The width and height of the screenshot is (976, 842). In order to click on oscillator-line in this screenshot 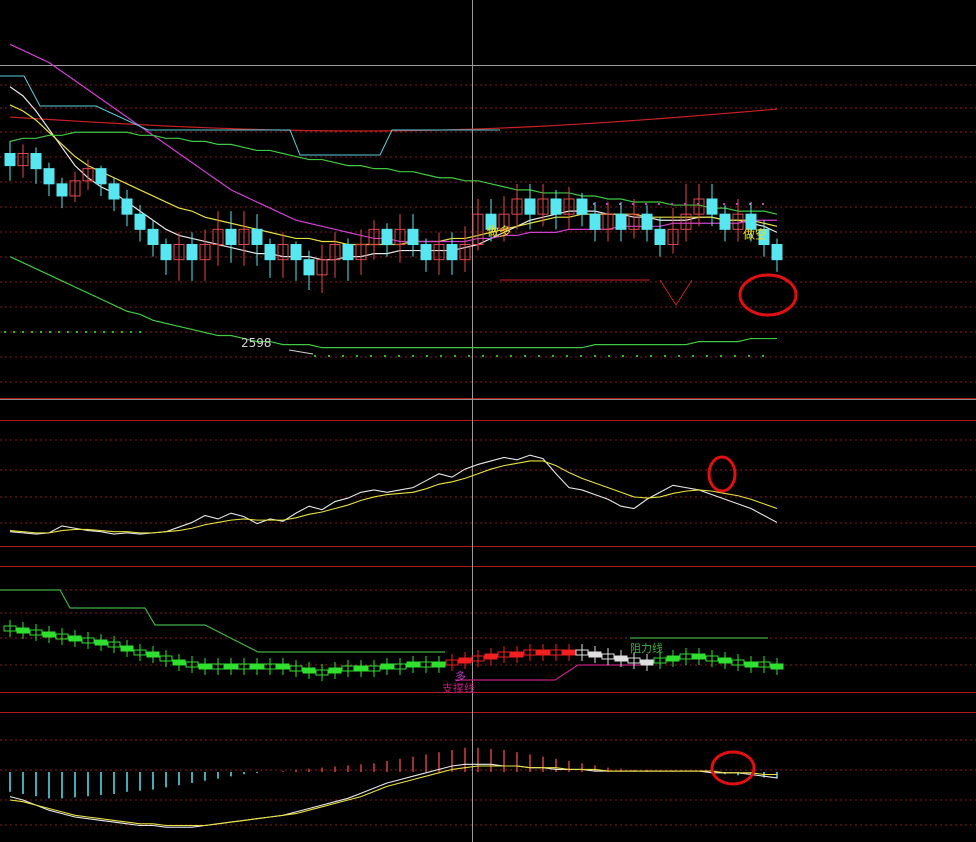, I will do `click(393, 494)`.